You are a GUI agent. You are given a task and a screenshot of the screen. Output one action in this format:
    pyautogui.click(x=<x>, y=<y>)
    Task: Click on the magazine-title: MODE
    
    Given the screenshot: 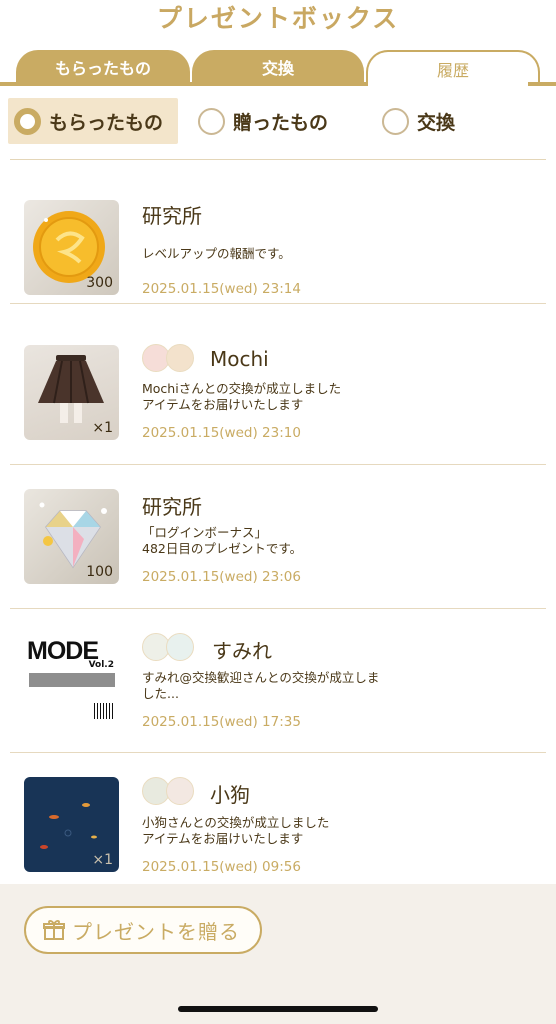 What is the action you would take?
    pyautogui.click(x=63, y=651)
    